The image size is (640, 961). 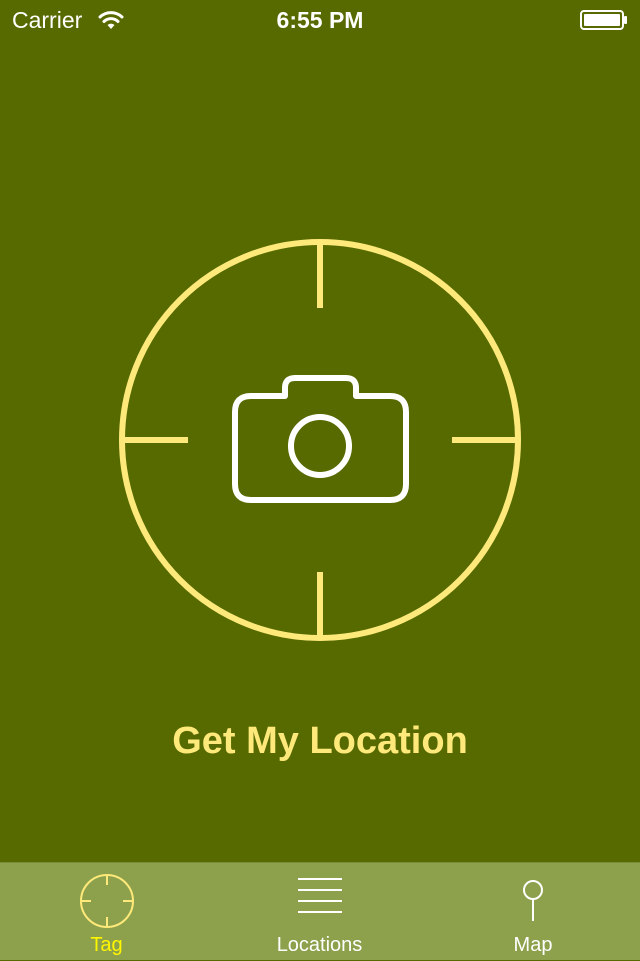 I want to click on tab-label-map: Map, so click(x=533, y=945).